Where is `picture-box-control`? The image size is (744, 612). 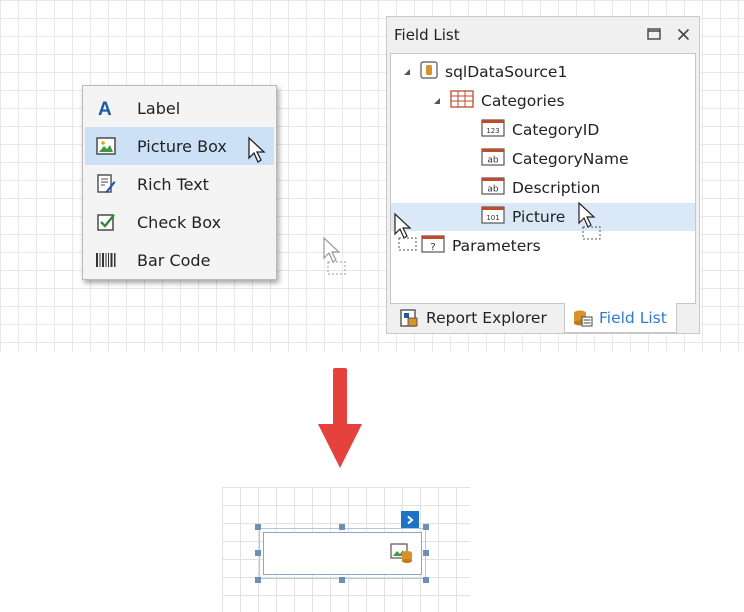
picture-box-control is located at coordinates (342, 553).